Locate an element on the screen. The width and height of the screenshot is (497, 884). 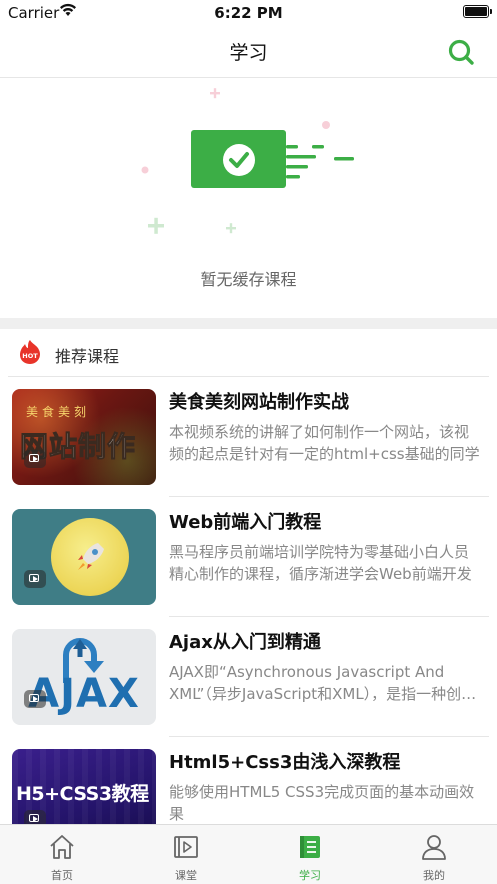
tab-bar: 首页 课堂 学习 我的 is located at coordinates (248, 854).